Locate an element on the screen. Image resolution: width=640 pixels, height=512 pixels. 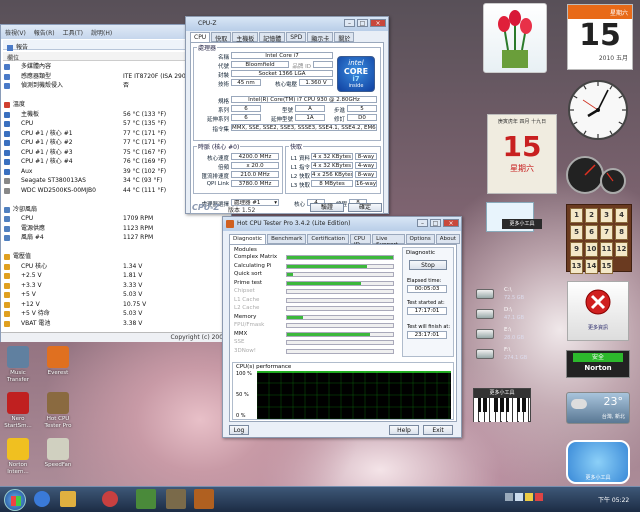
number-puzzle-gadget: 1 2 3 4 5 6 7 8 9 10 11 12 13 14 15 is located at coordinates (599, 239).